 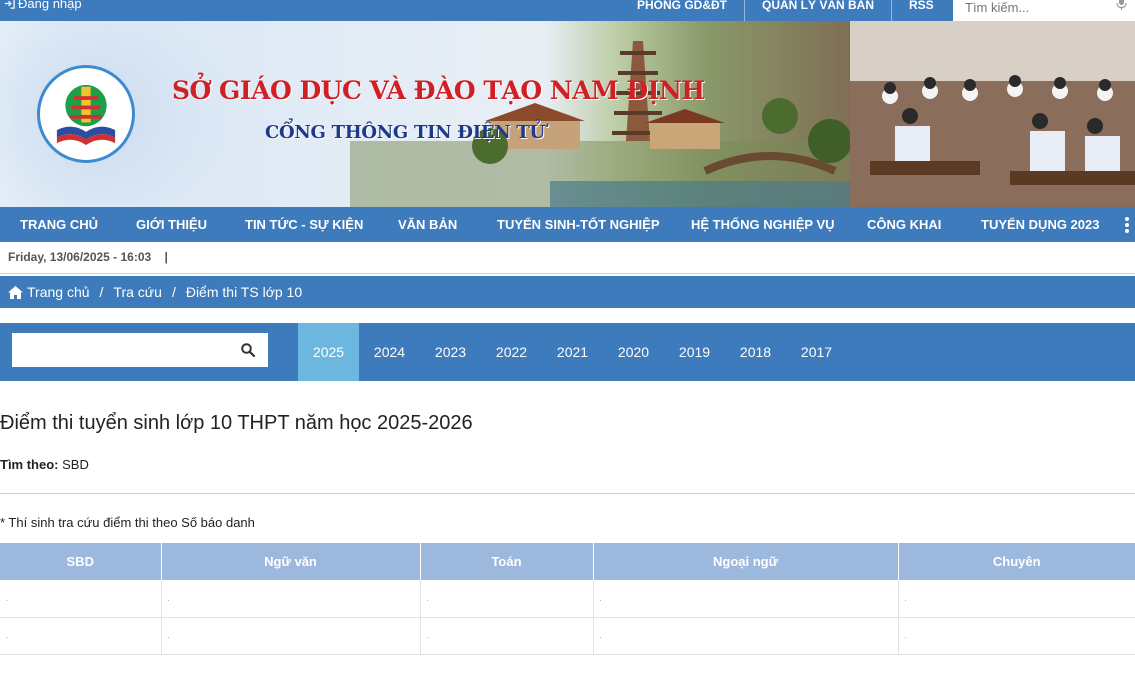 What do you see at coordinates (1121, 5) in the screenshot?
I see `microphone-icon` at bounding box center [1121, 5].